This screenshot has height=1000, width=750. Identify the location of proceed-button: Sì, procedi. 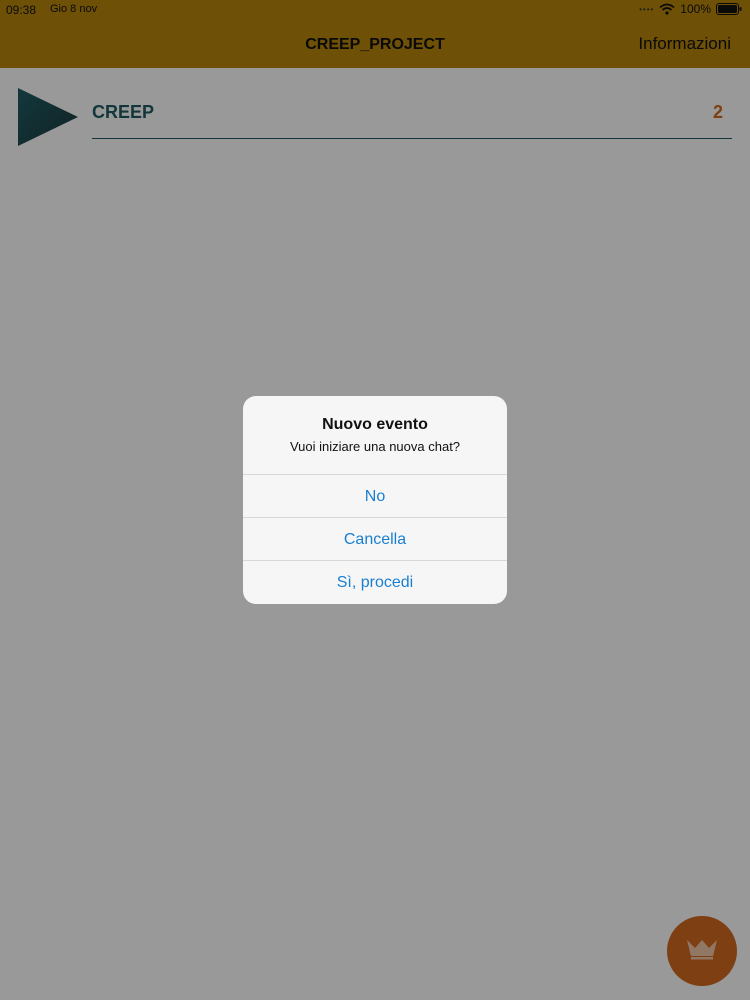
(375, 582).